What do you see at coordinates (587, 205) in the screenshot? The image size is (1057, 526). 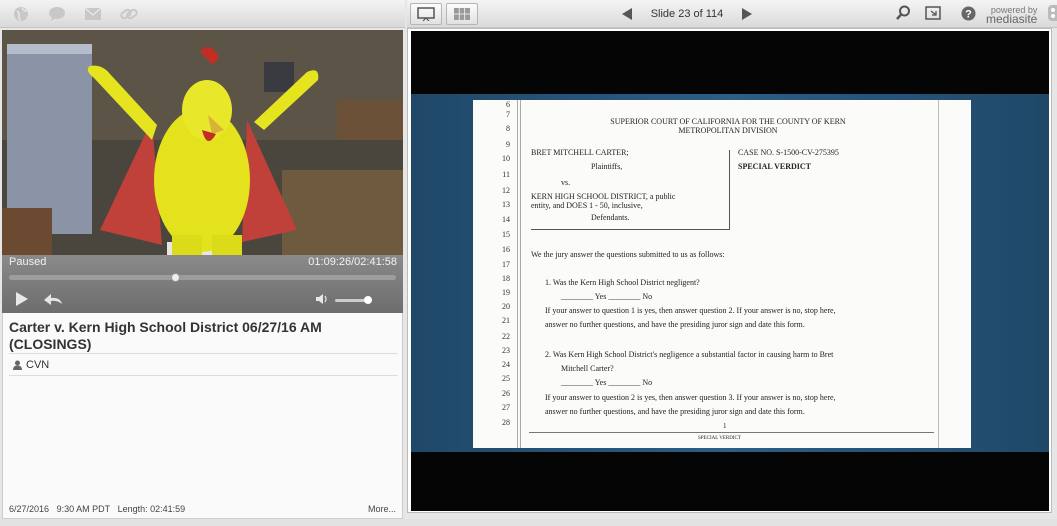 I see `defendant-line-2: entity, and DOES 1 - 50, inclusive,` at bounding box center [587, 205].